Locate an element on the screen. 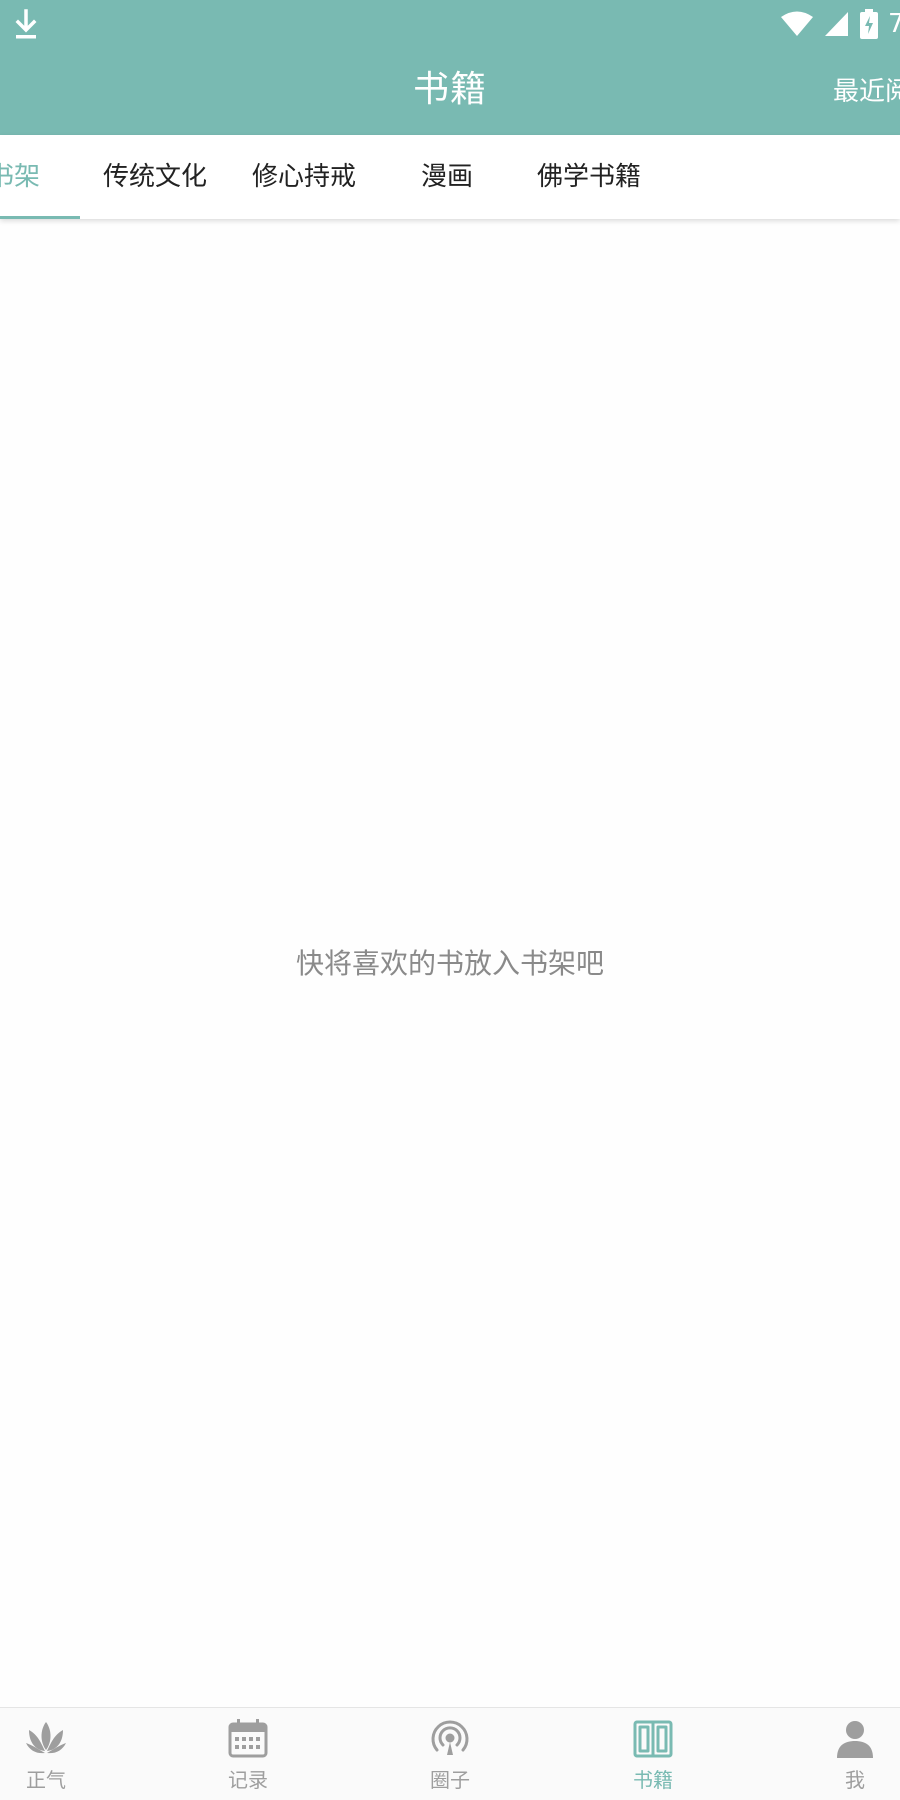 The width and height of the screenshot is (900, 1800). nav-item-circle: 圈子 is located at coordinates (450, 1754).